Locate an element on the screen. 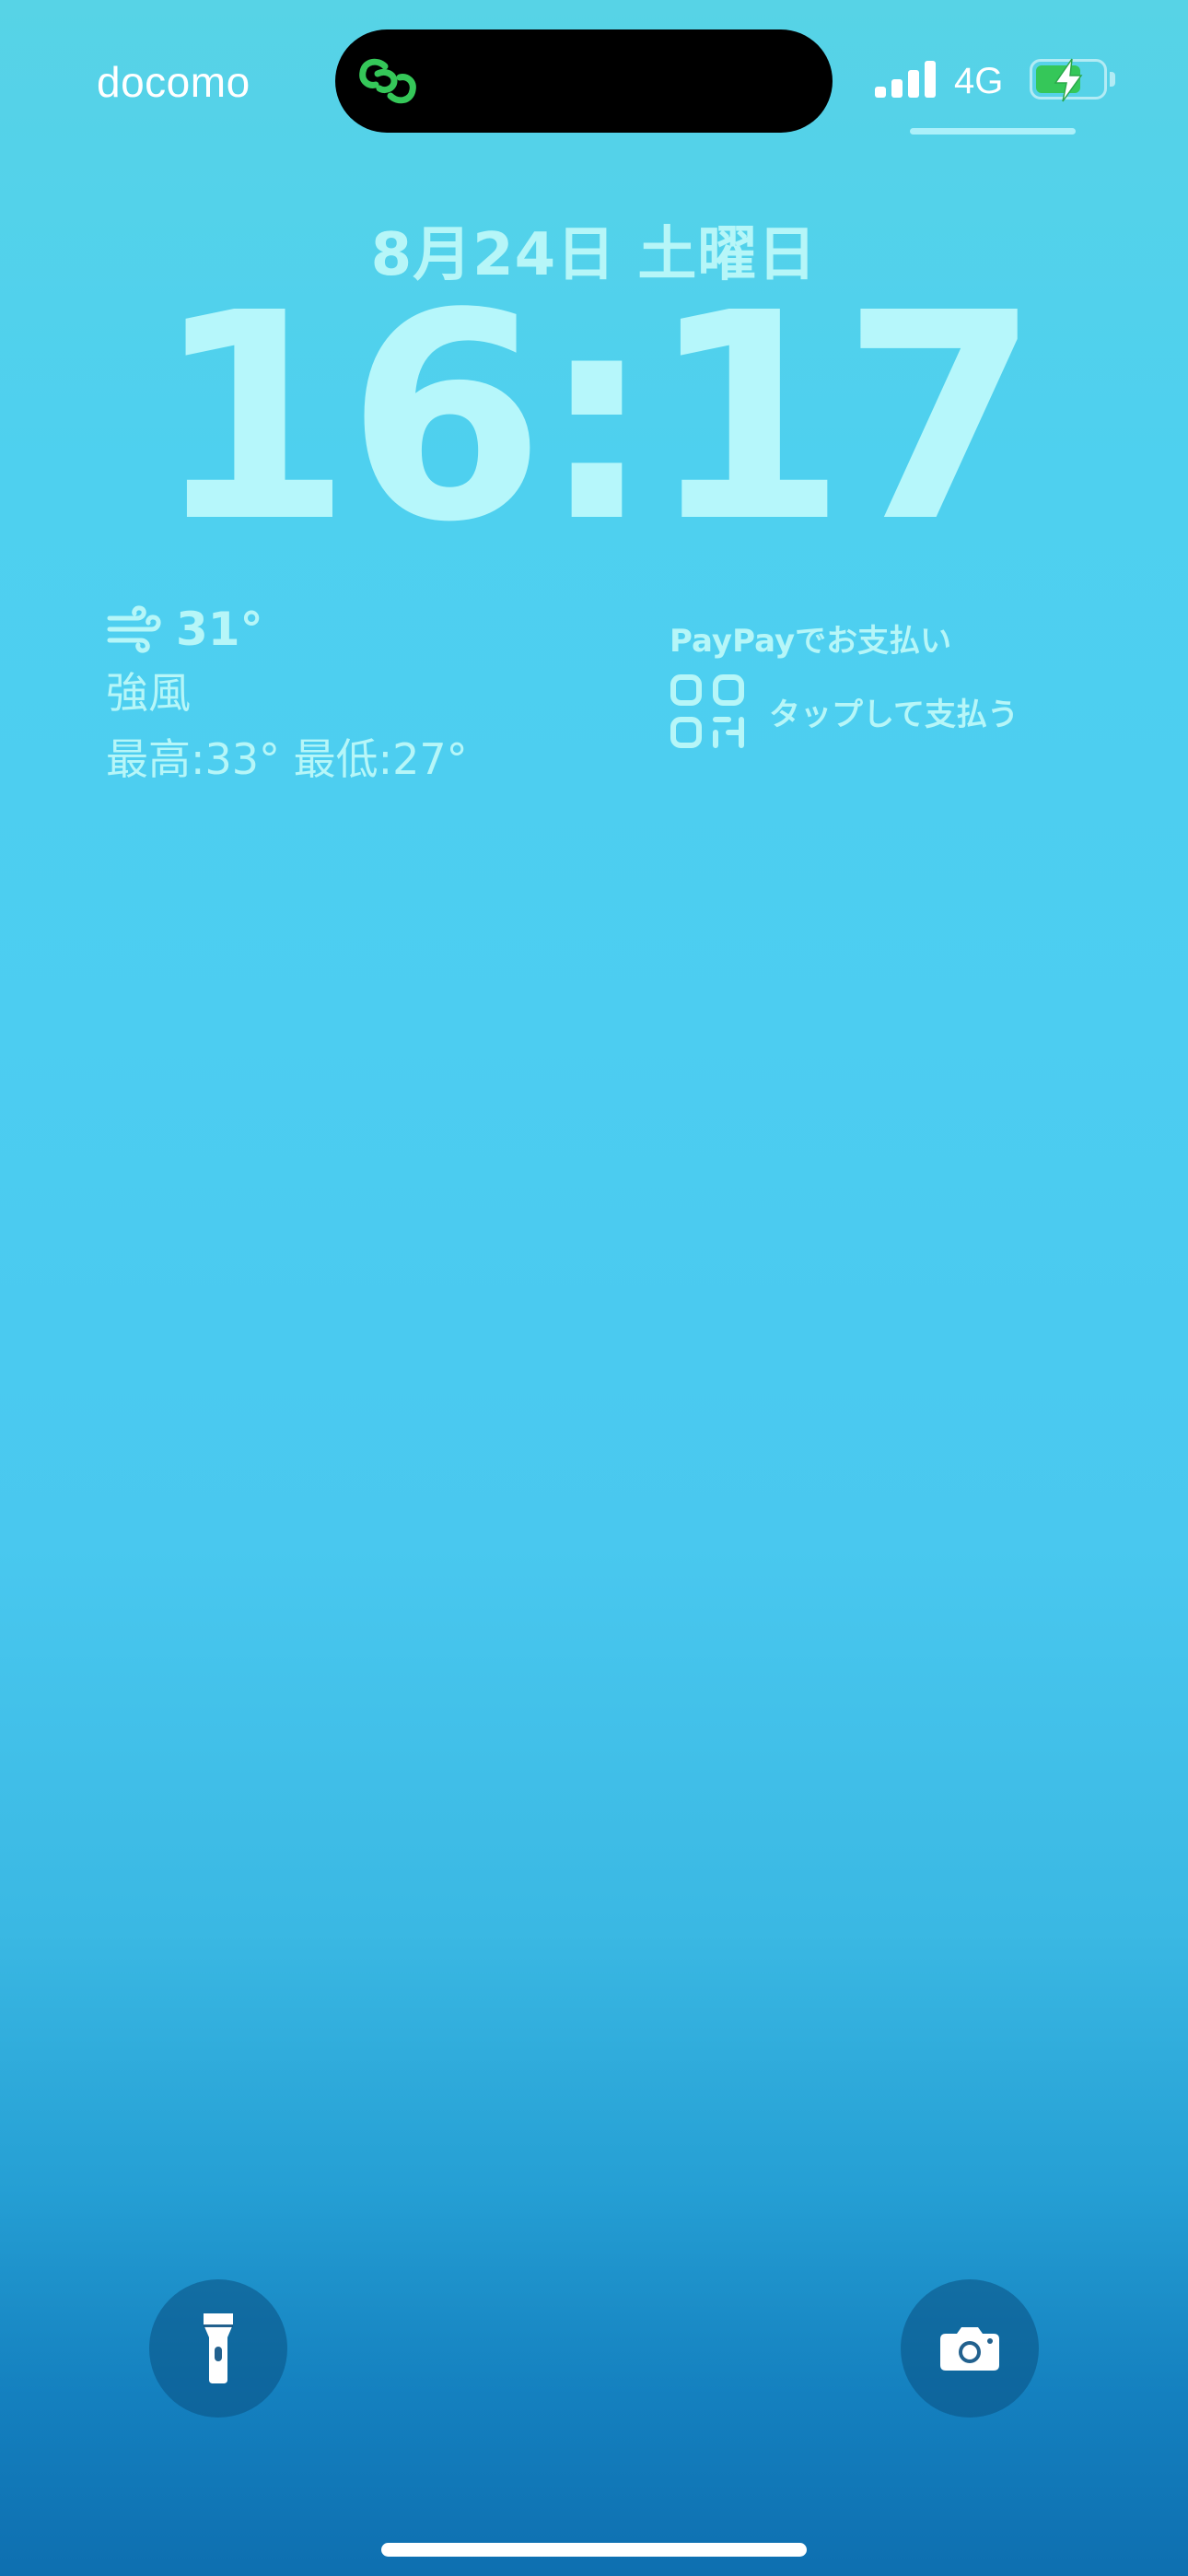 The image size is (1188, 2576). carrier-name: docomo is located at coordinates (173, 82).